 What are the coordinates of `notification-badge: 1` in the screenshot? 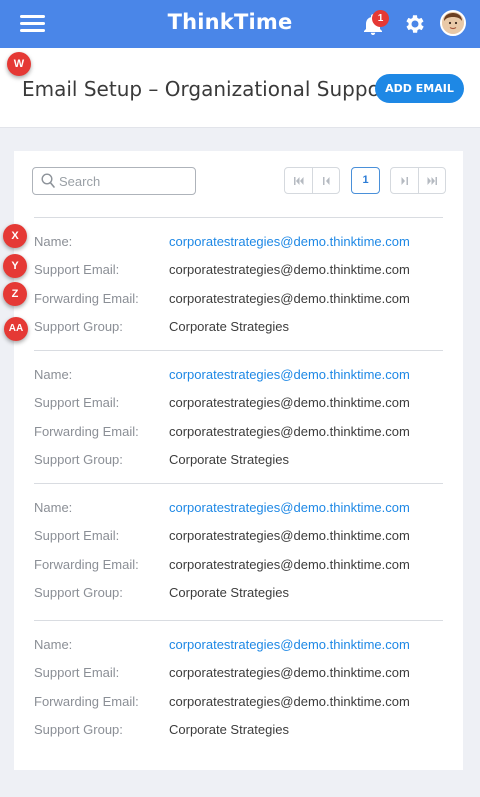 It's located at (380, 18).